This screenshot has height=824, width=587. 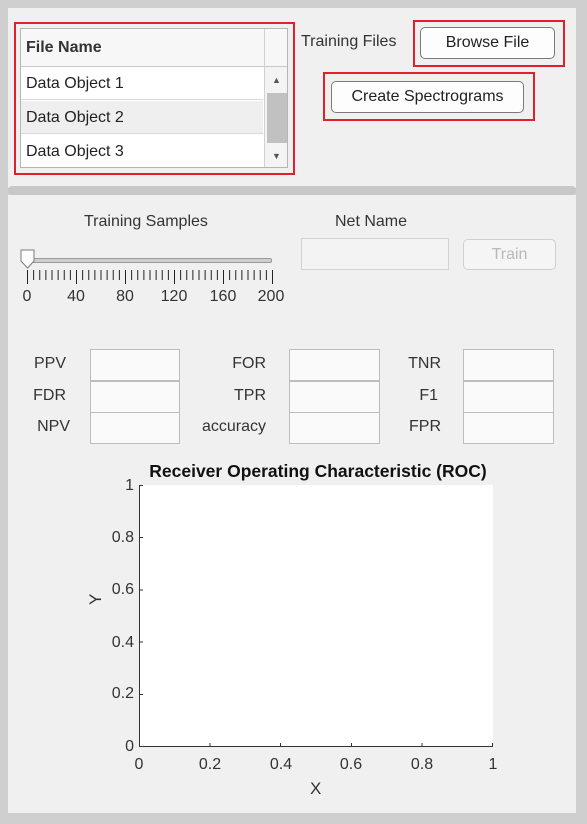 What do you see at coordinates (334, 397) in the screenshot?
I see `tpr-field` at bounding box center [334, 397].